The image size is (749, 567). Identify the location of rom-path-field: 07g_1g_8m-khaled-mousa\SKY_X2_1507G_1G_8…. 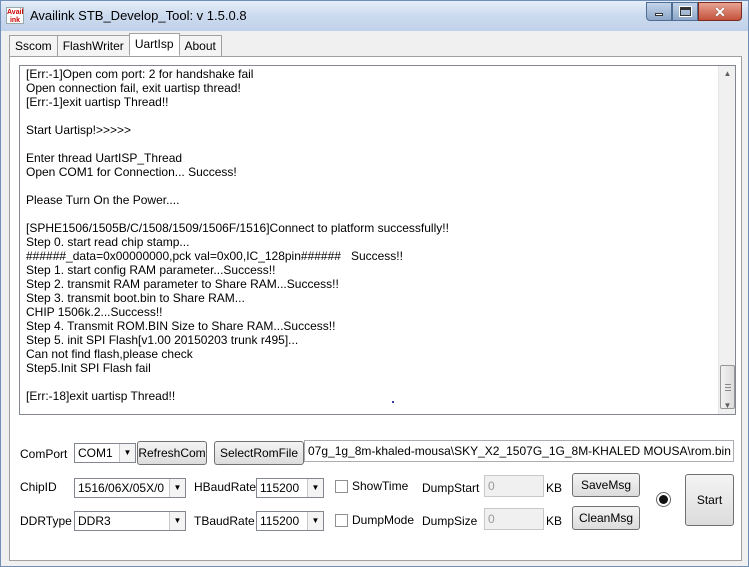
(519, 451).